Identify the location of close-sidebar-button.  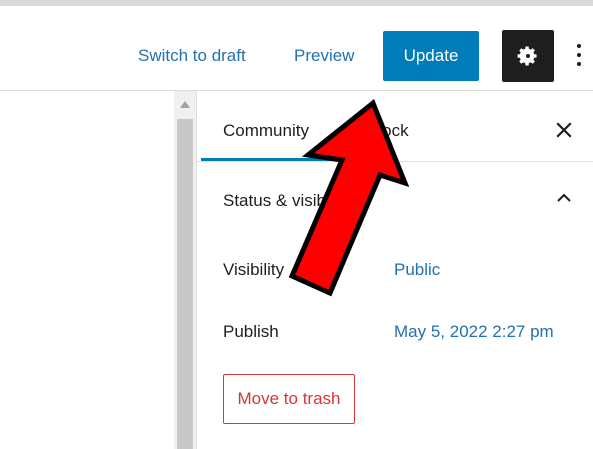
(564, 130).